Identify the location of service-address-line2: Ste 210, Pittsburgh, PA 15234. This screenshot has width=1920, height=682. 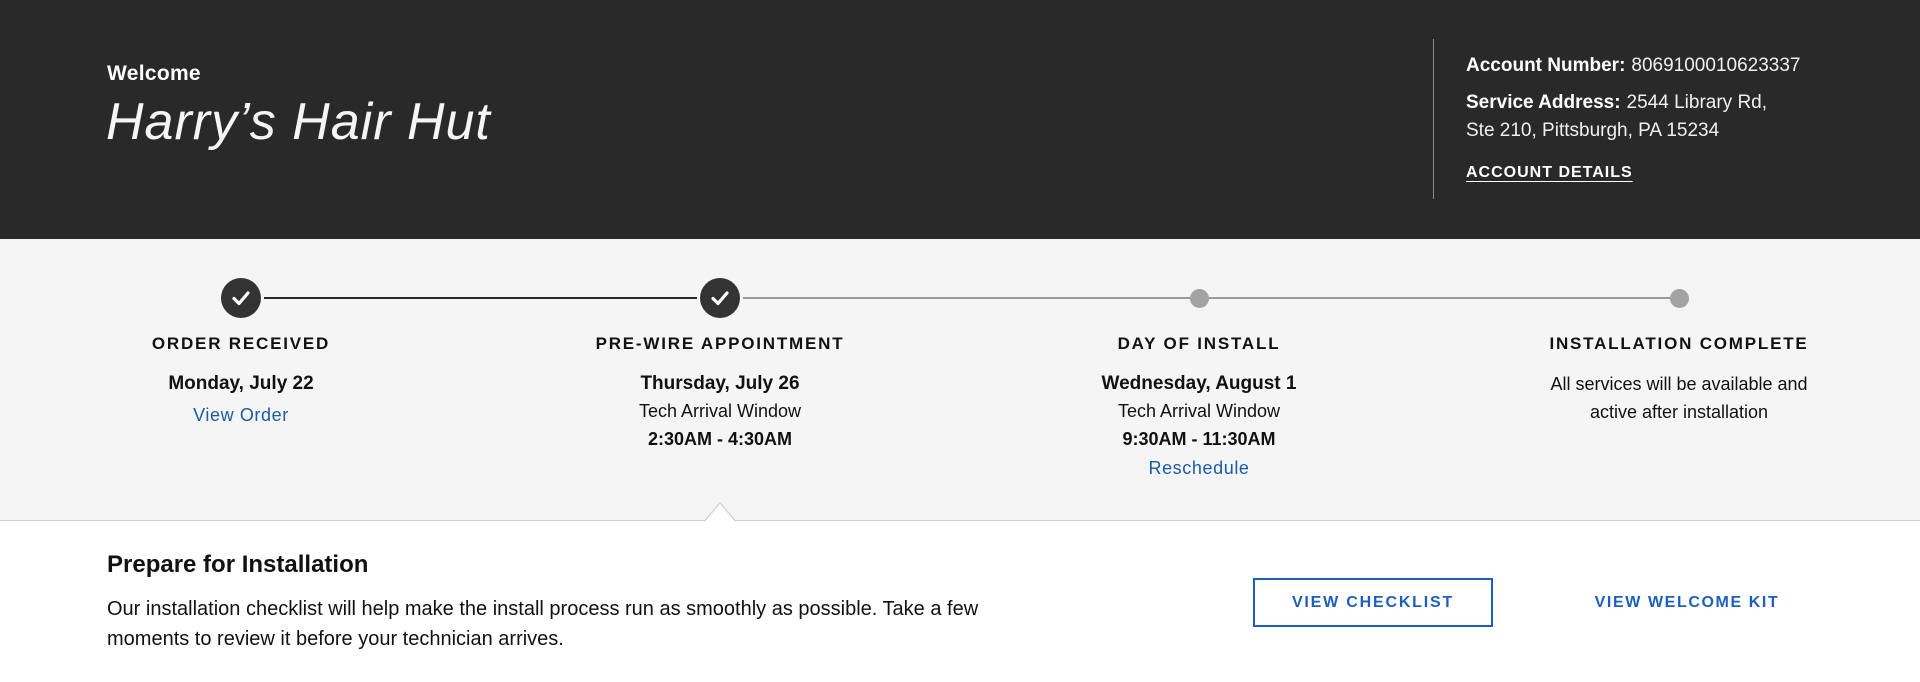
(1593, 130).